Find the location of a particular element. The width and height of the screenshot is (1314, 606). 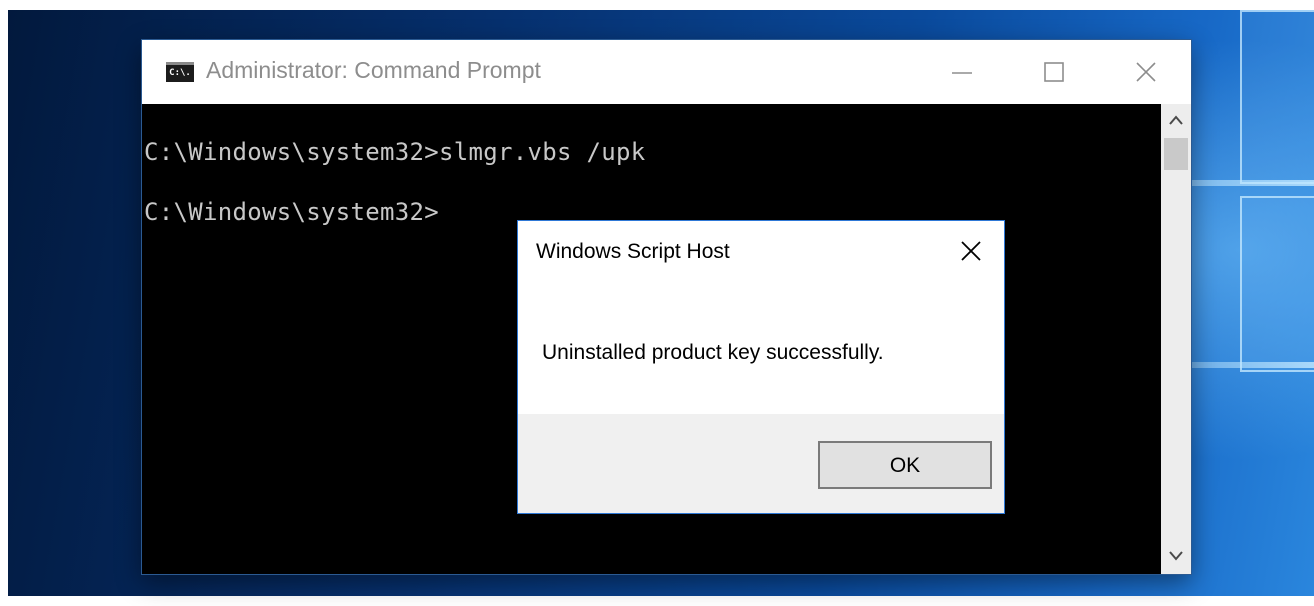

maximize-icon is located at coordinates (1054, 72).